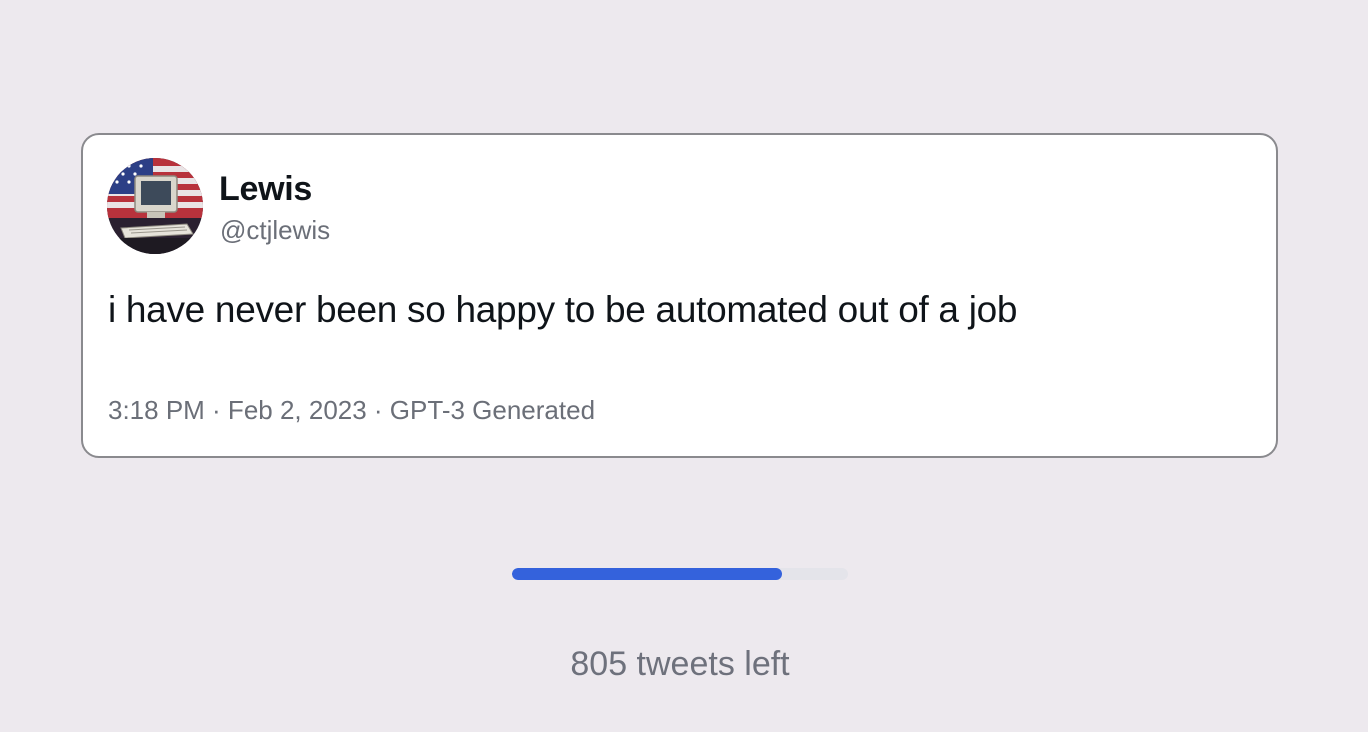 Image resolution: width=1368 pixels, height=732 pixels. I want to click on retro-computer-flag-avatar-icon, so click(155, 206).